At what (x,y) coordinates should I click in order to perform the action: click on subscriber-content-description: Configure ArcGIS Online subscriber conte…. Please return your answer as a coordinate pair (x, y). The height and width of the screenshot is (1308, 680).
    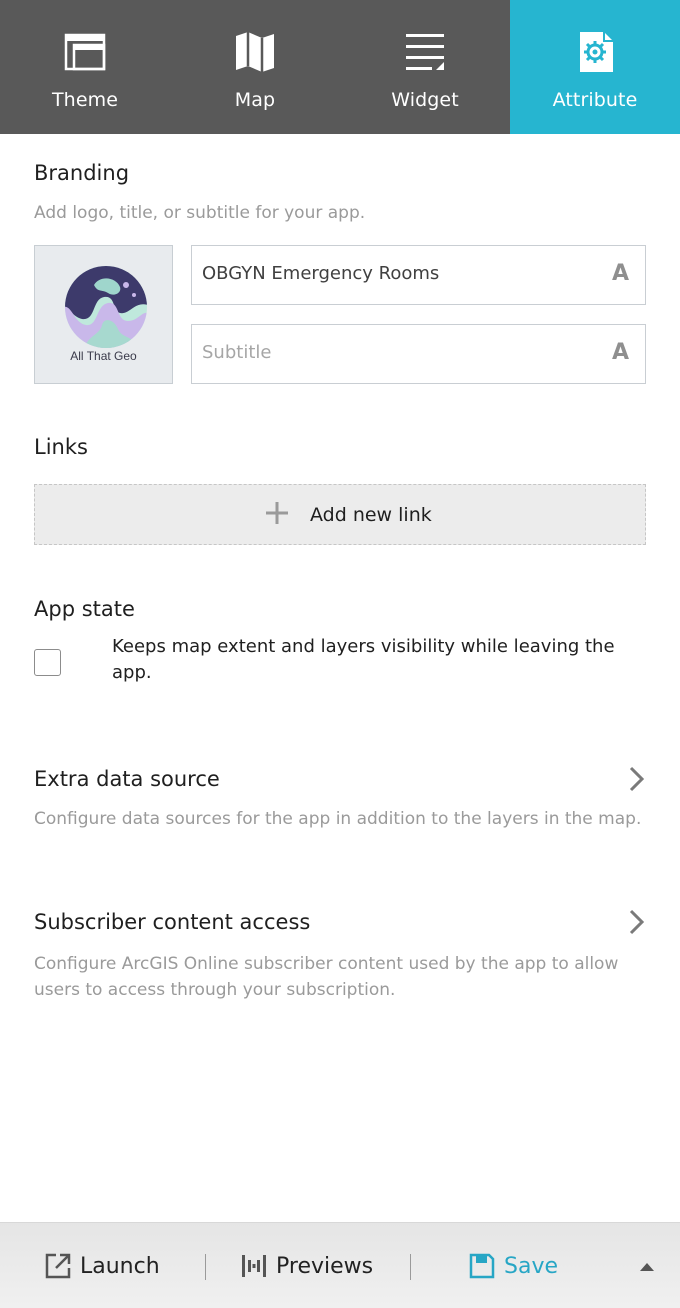
    Looking at the image, I should click on (326, 977).